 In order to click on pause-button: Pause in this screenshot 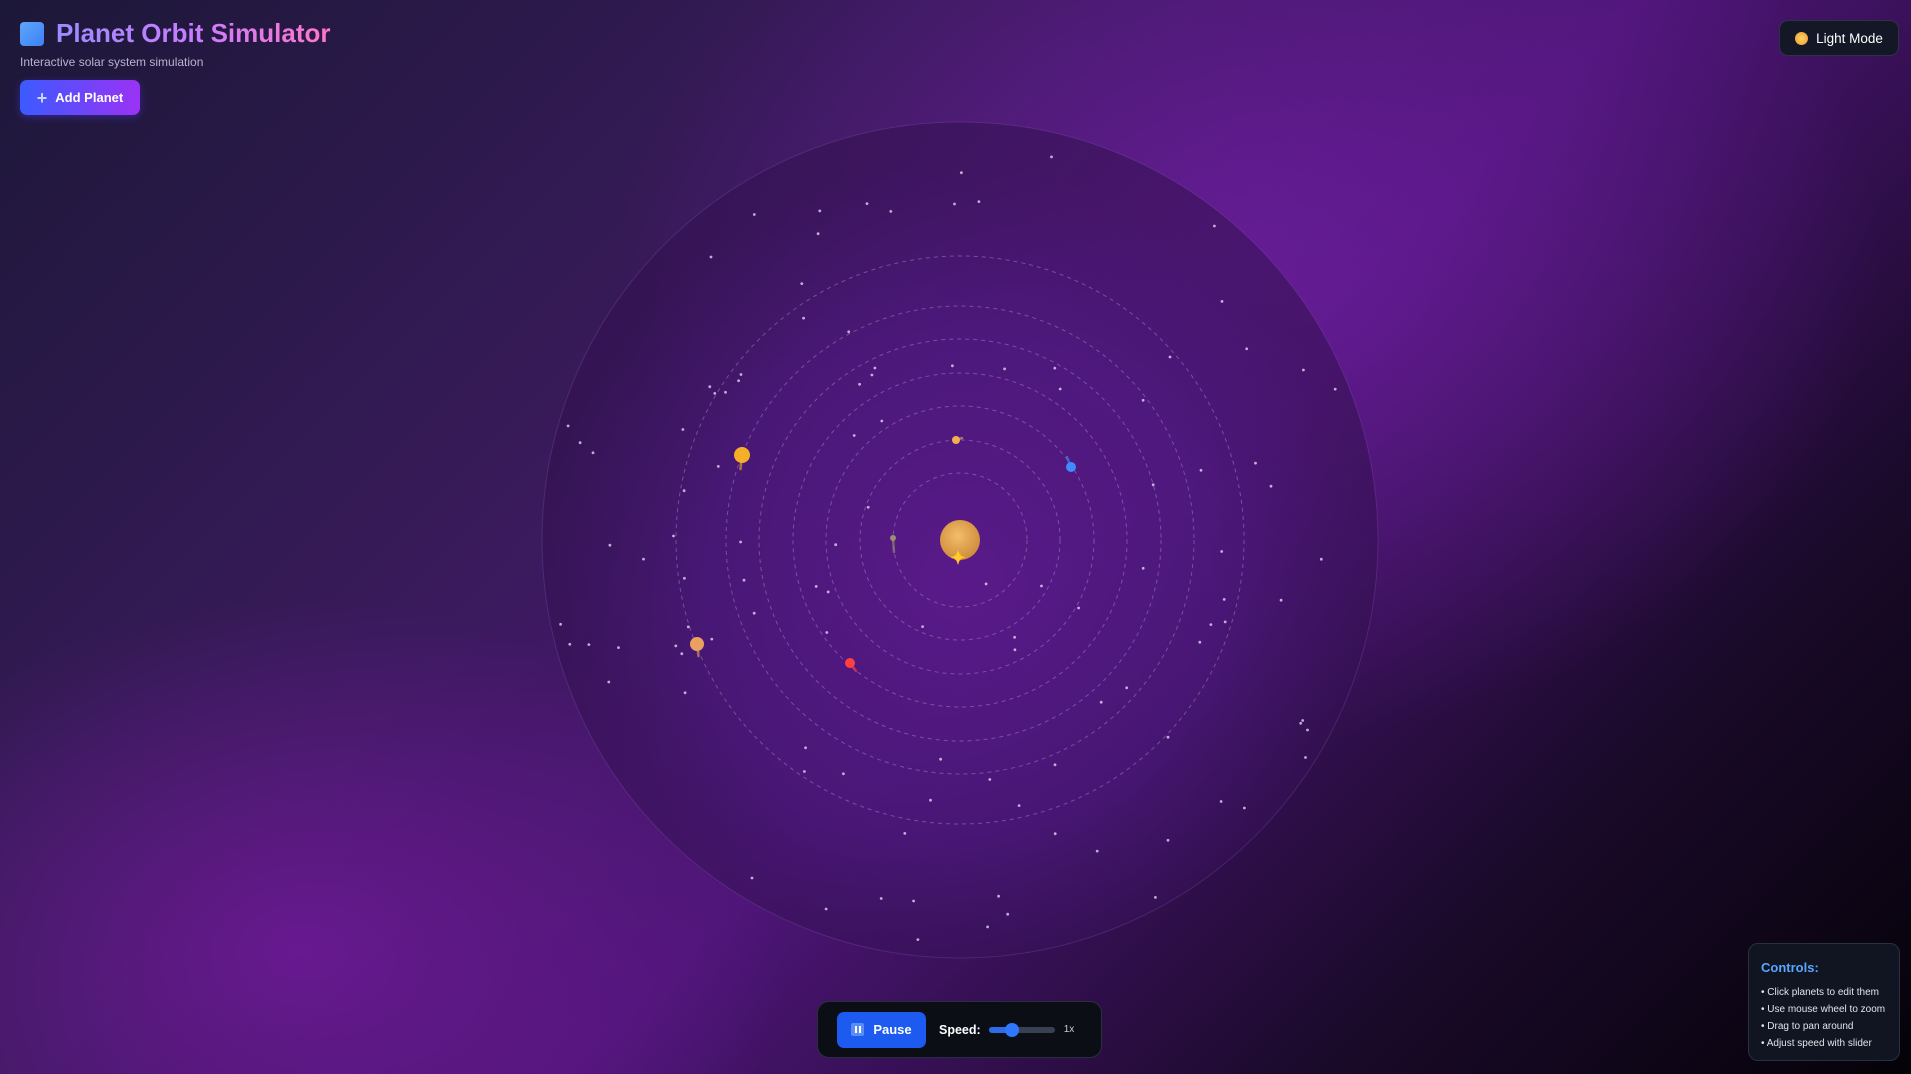, I will do `click(881, 1029)`.